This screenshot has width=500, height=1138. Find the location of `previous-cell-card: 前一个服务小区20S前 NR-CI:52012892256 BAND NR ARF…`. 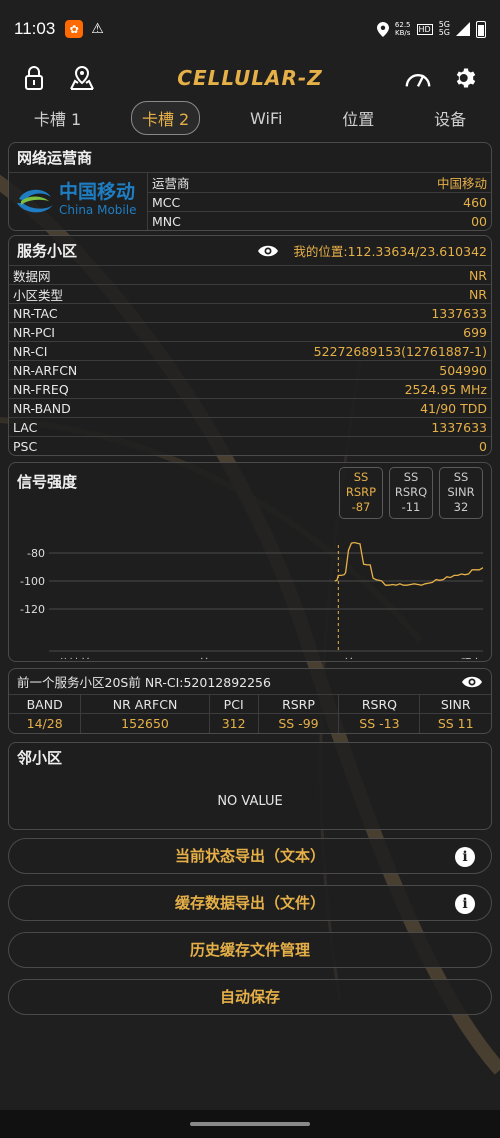

previous-cell-card: 前一个服务小区20S前 NR-CI:52012892256 BAND NR ARF… is located at coordinates (250, 701).